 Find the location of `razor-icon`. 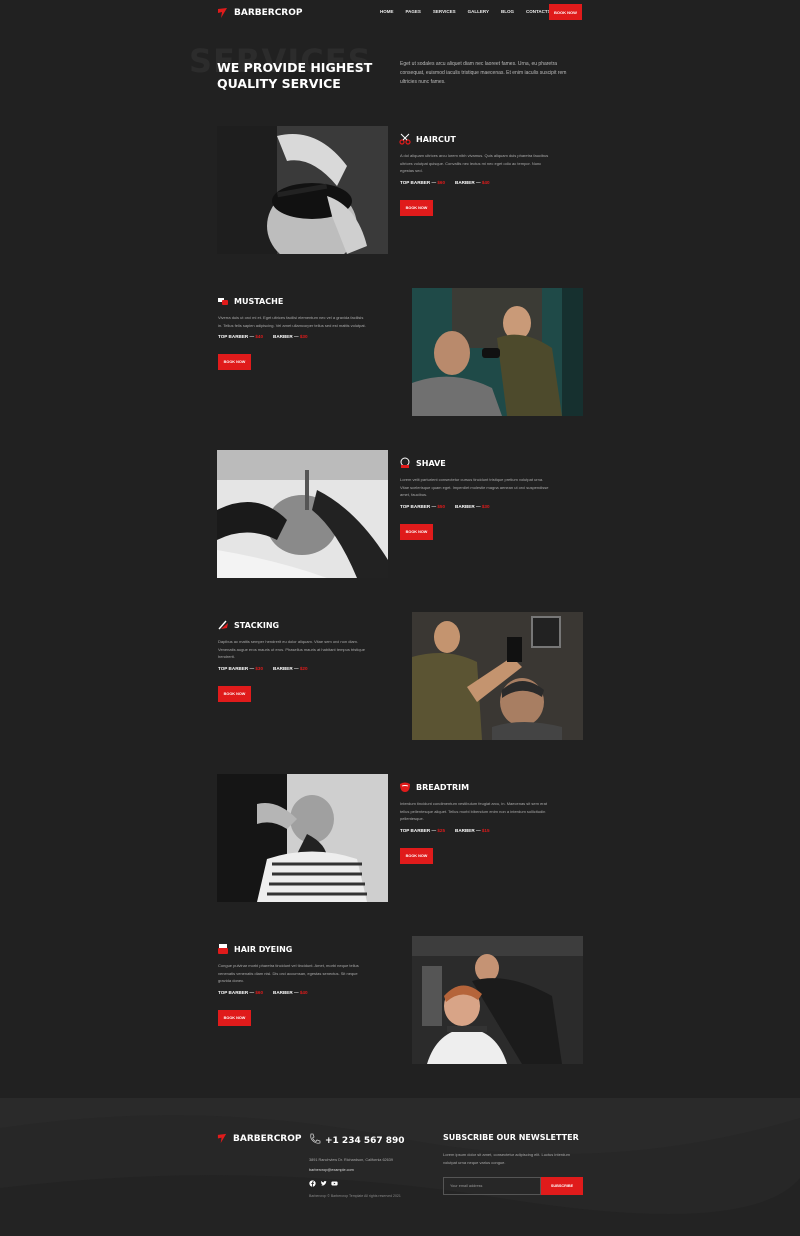

razor-icon is located at coordinates (223, 301).